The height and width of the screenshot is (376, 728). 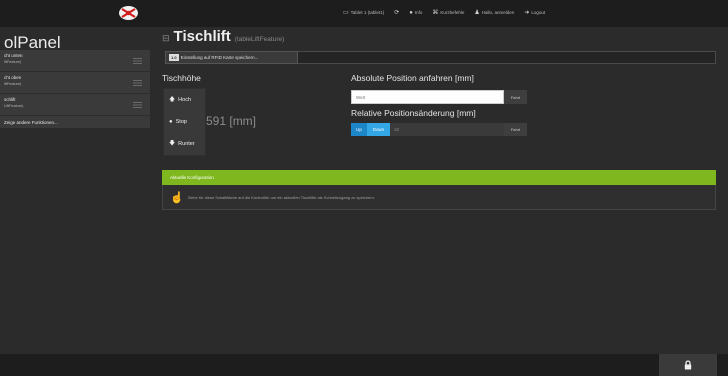 I want to click on toolbar-strip, so click(x=507, y=57).